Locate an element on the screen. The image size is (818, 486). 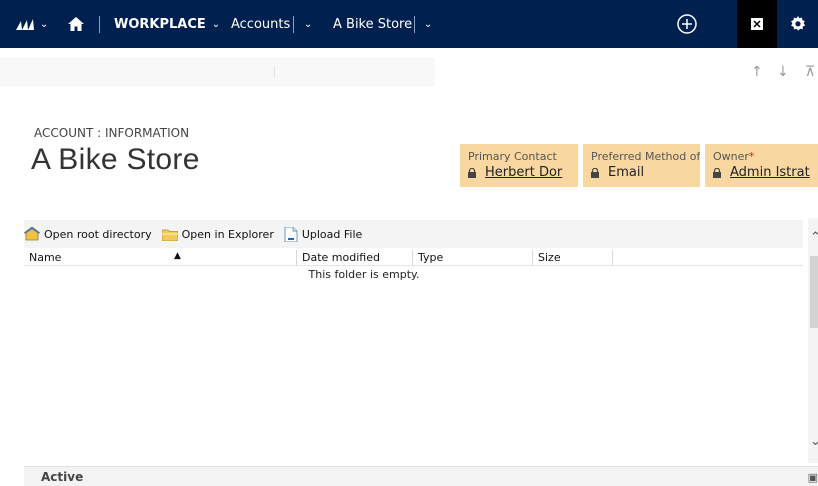
toolbar-label: Open root directory is located at coordinates (98, 234).